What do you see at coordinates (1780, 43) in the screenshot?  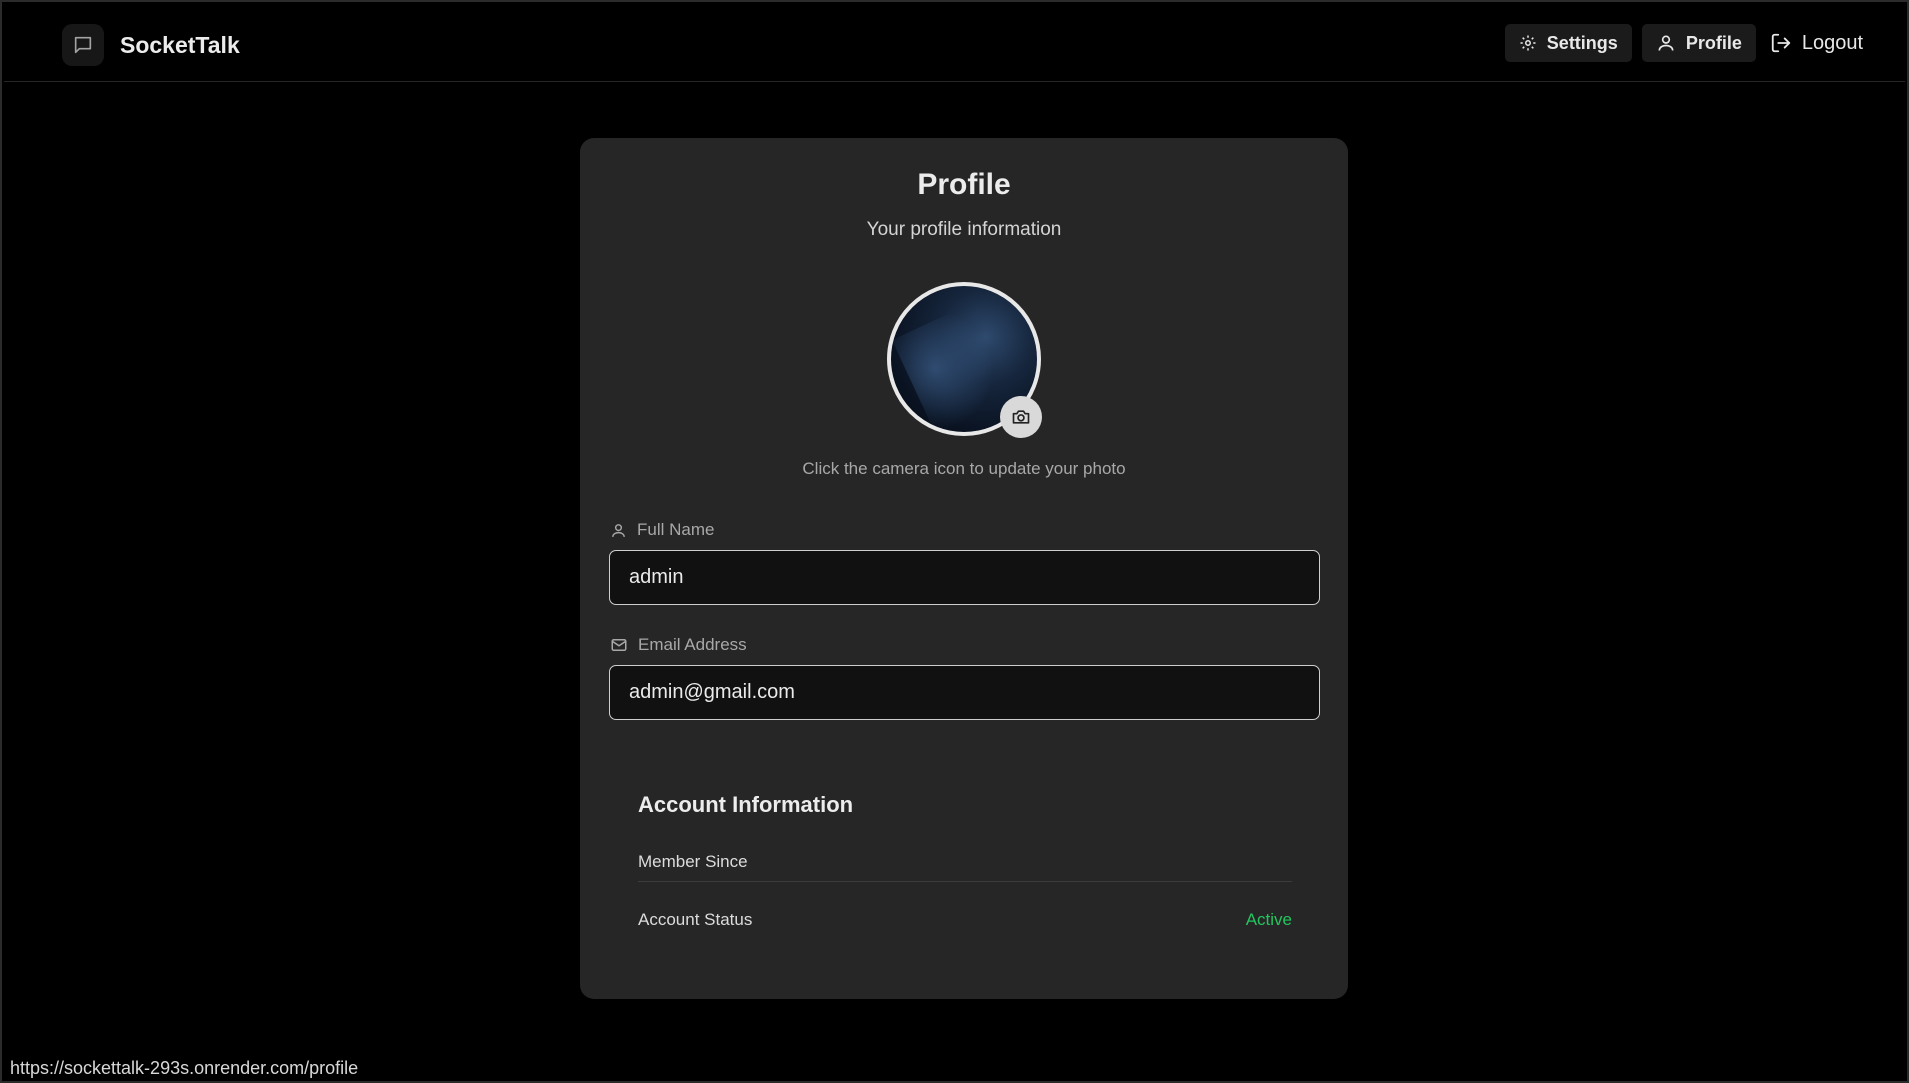 I see `logout-icon` at bounding box center [1780, 43].